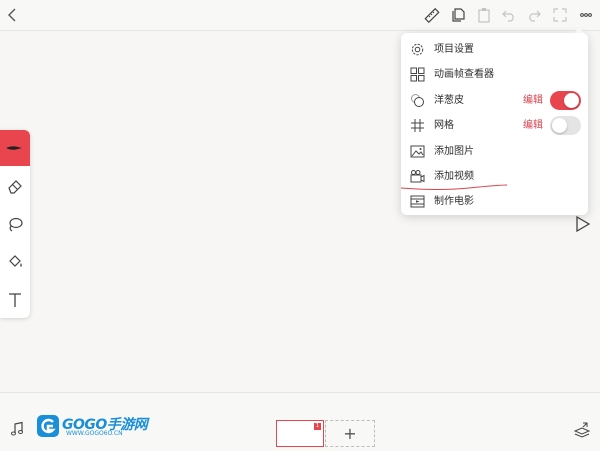 The image size is (600, 451). I want to click on text-icon, so click(15, 300).